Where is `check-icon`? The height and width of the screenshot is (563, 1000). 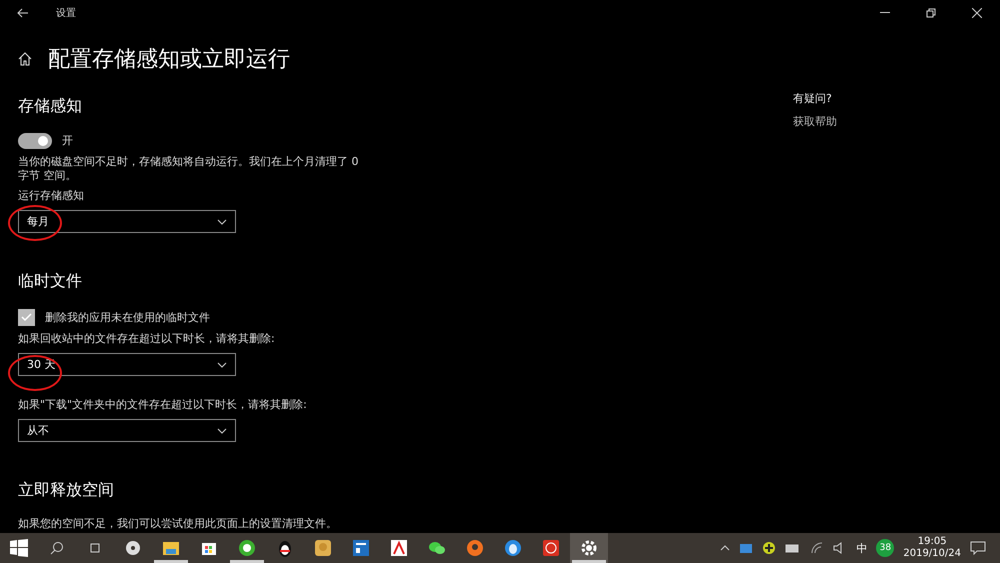
check-icon is located at coordinates (26, 317).